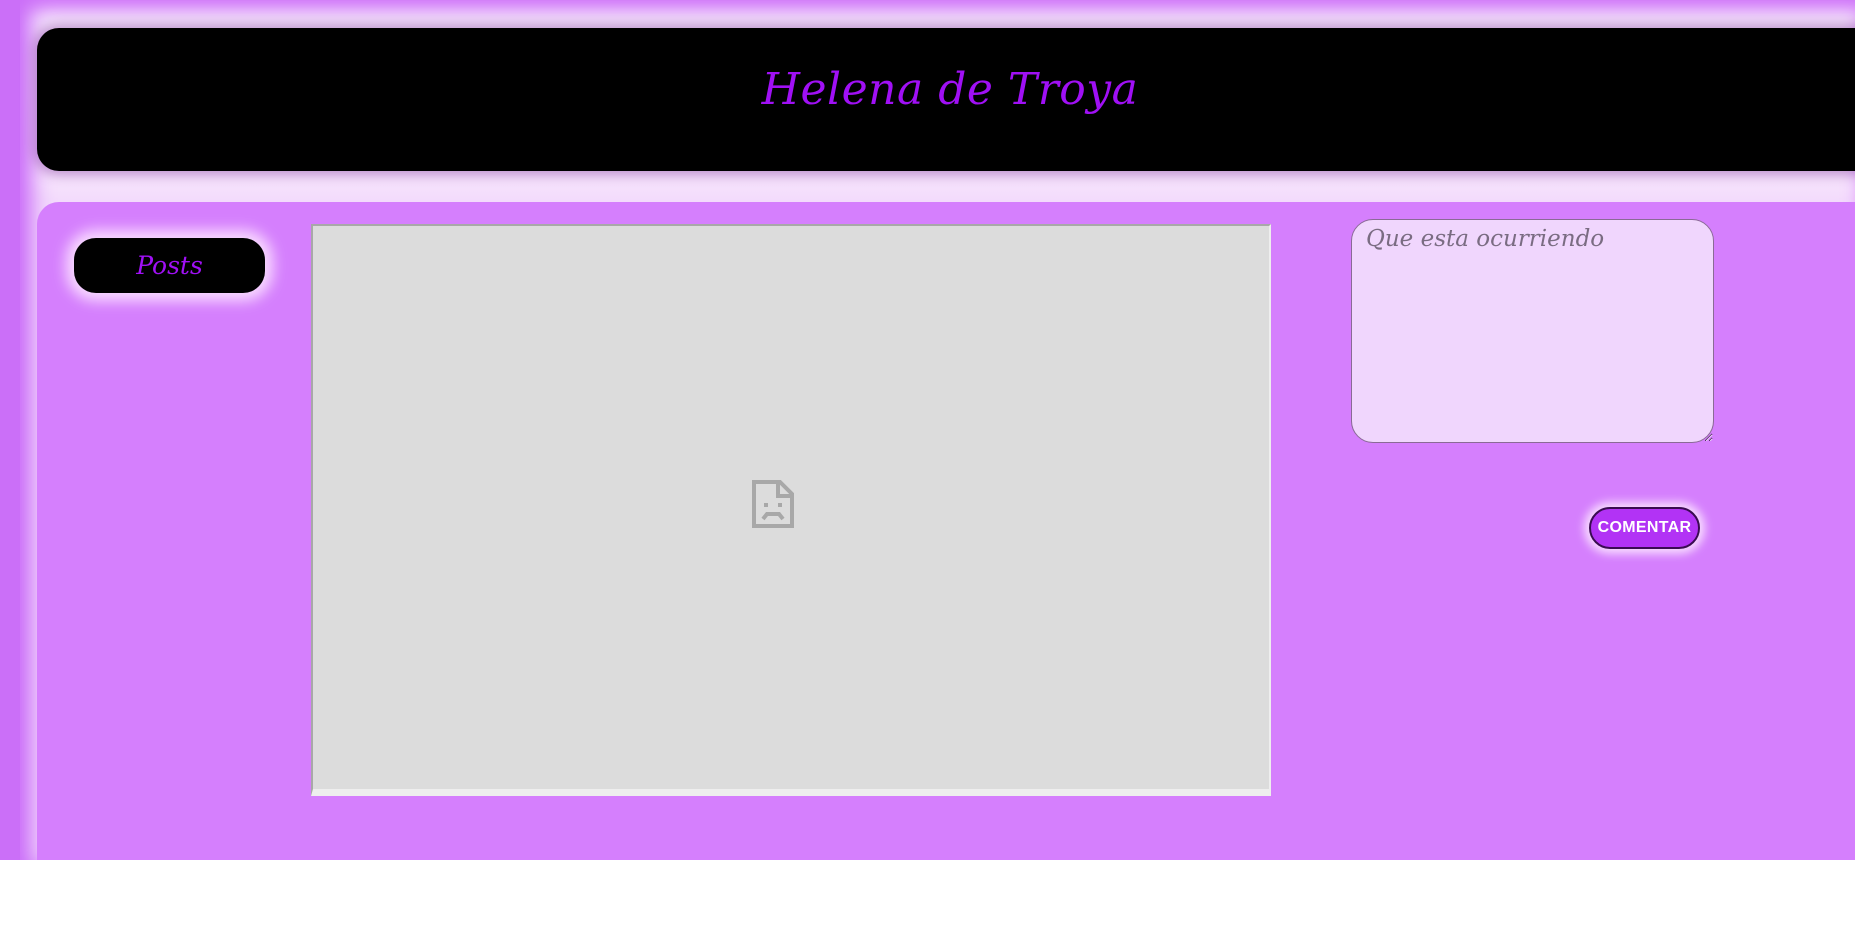 The height and width of the screenshot is (929, 1855). I want to click on posts-button: Posts, so click(169, 265).